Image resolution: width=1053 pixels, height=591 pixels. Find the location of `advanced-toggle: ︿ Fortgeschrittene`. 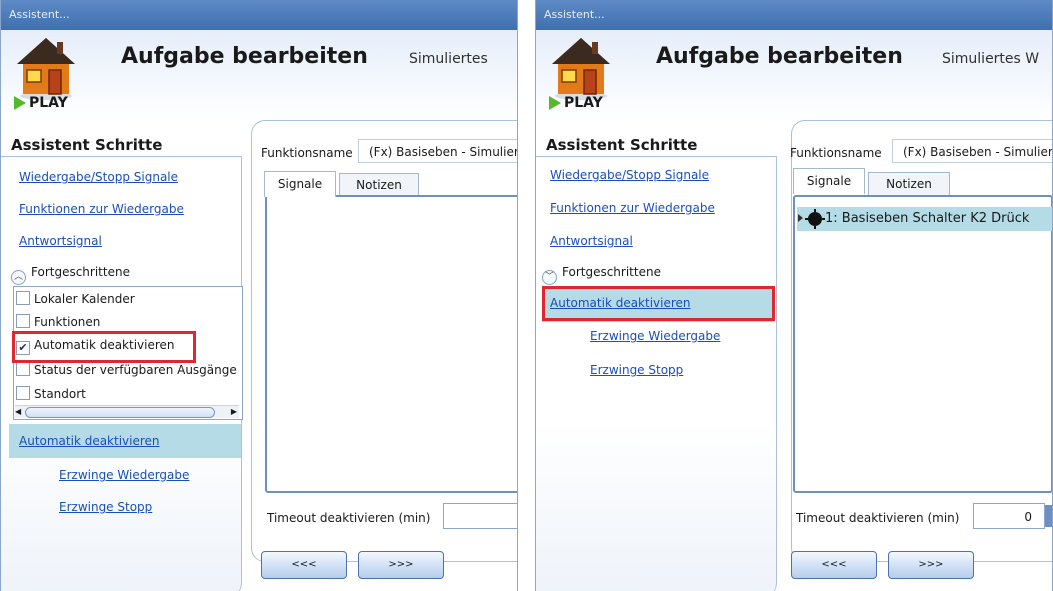

advanced-toggle: ︿ Fortgeschrittene is located at coordinates (70, 275).